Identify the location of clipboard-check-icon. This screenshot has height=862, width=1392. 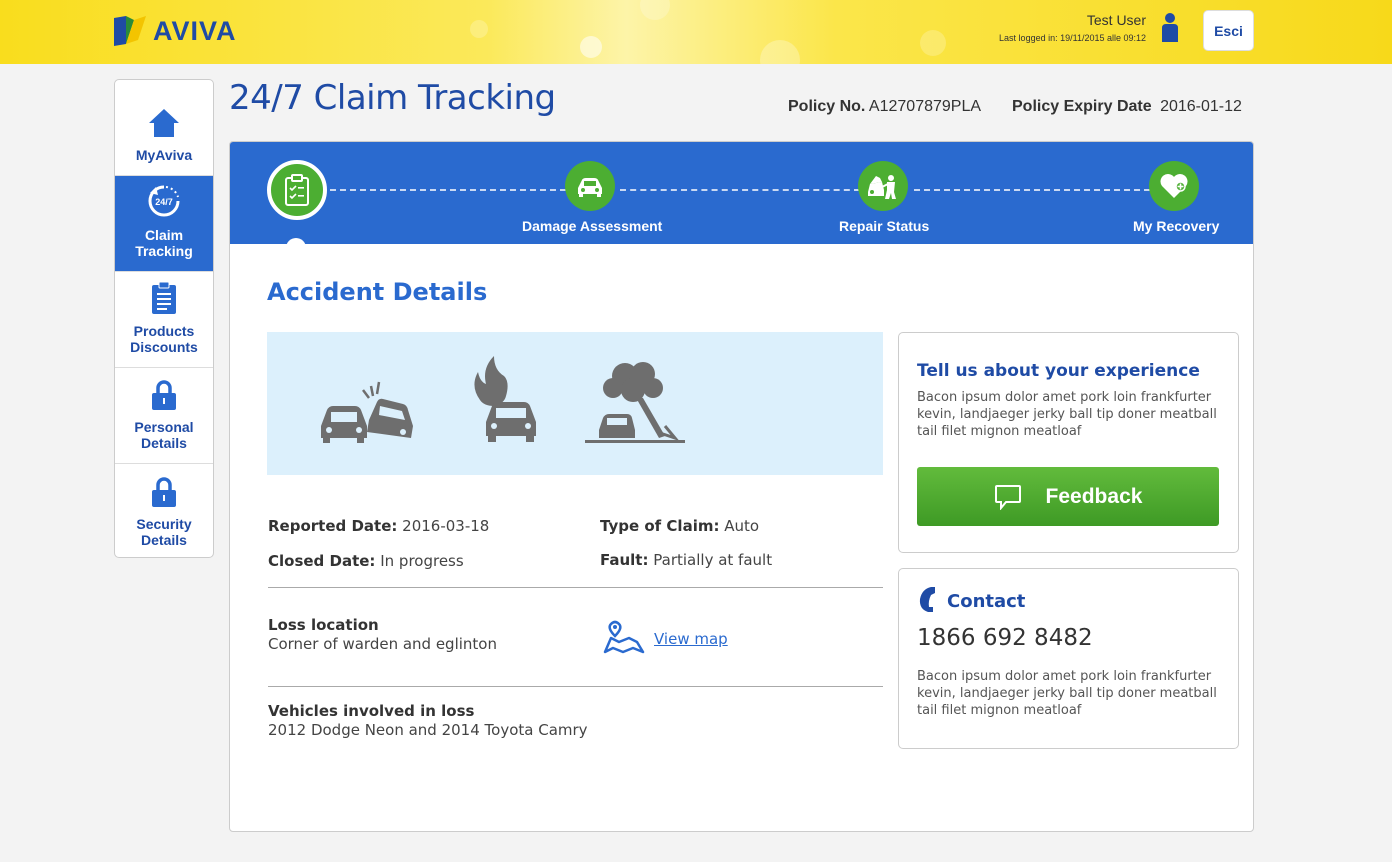
(297, 190).